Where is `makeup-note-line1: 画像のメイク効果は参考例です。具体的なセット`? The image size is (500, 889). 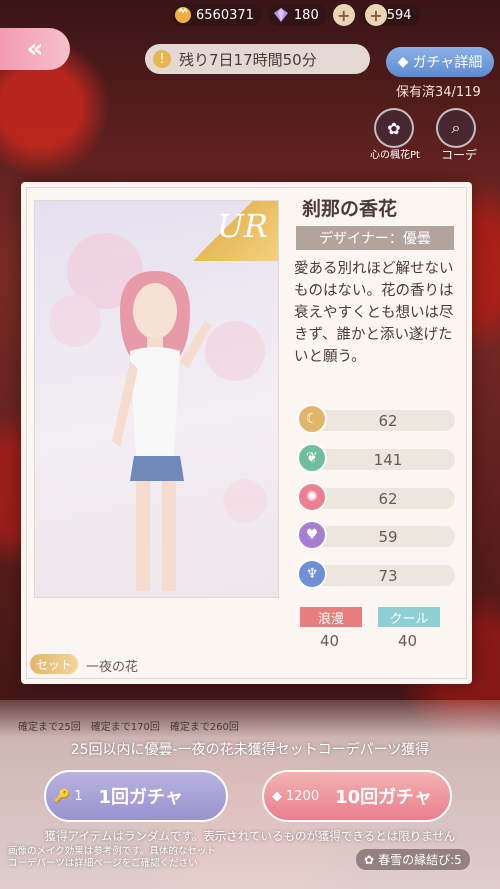
makeup-note-line1: 画像のメイク効果は参考例です。具体的なセット is located at coordinates (112, 851).